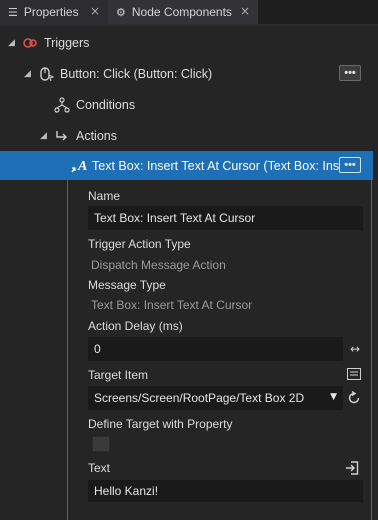 Image resolution: width=378 pixels, height=520 pixels. Describe the element at coordinates (139, 244) in the screenshot. I see `trigger-action-type-label: Trigger Action Type` at that location.